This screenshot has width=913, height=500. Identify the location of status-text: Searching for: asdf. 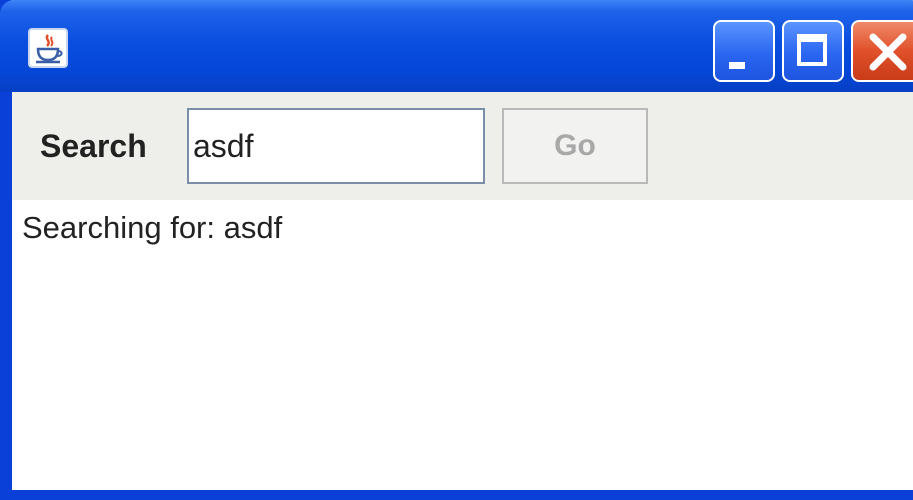
(152, 227).